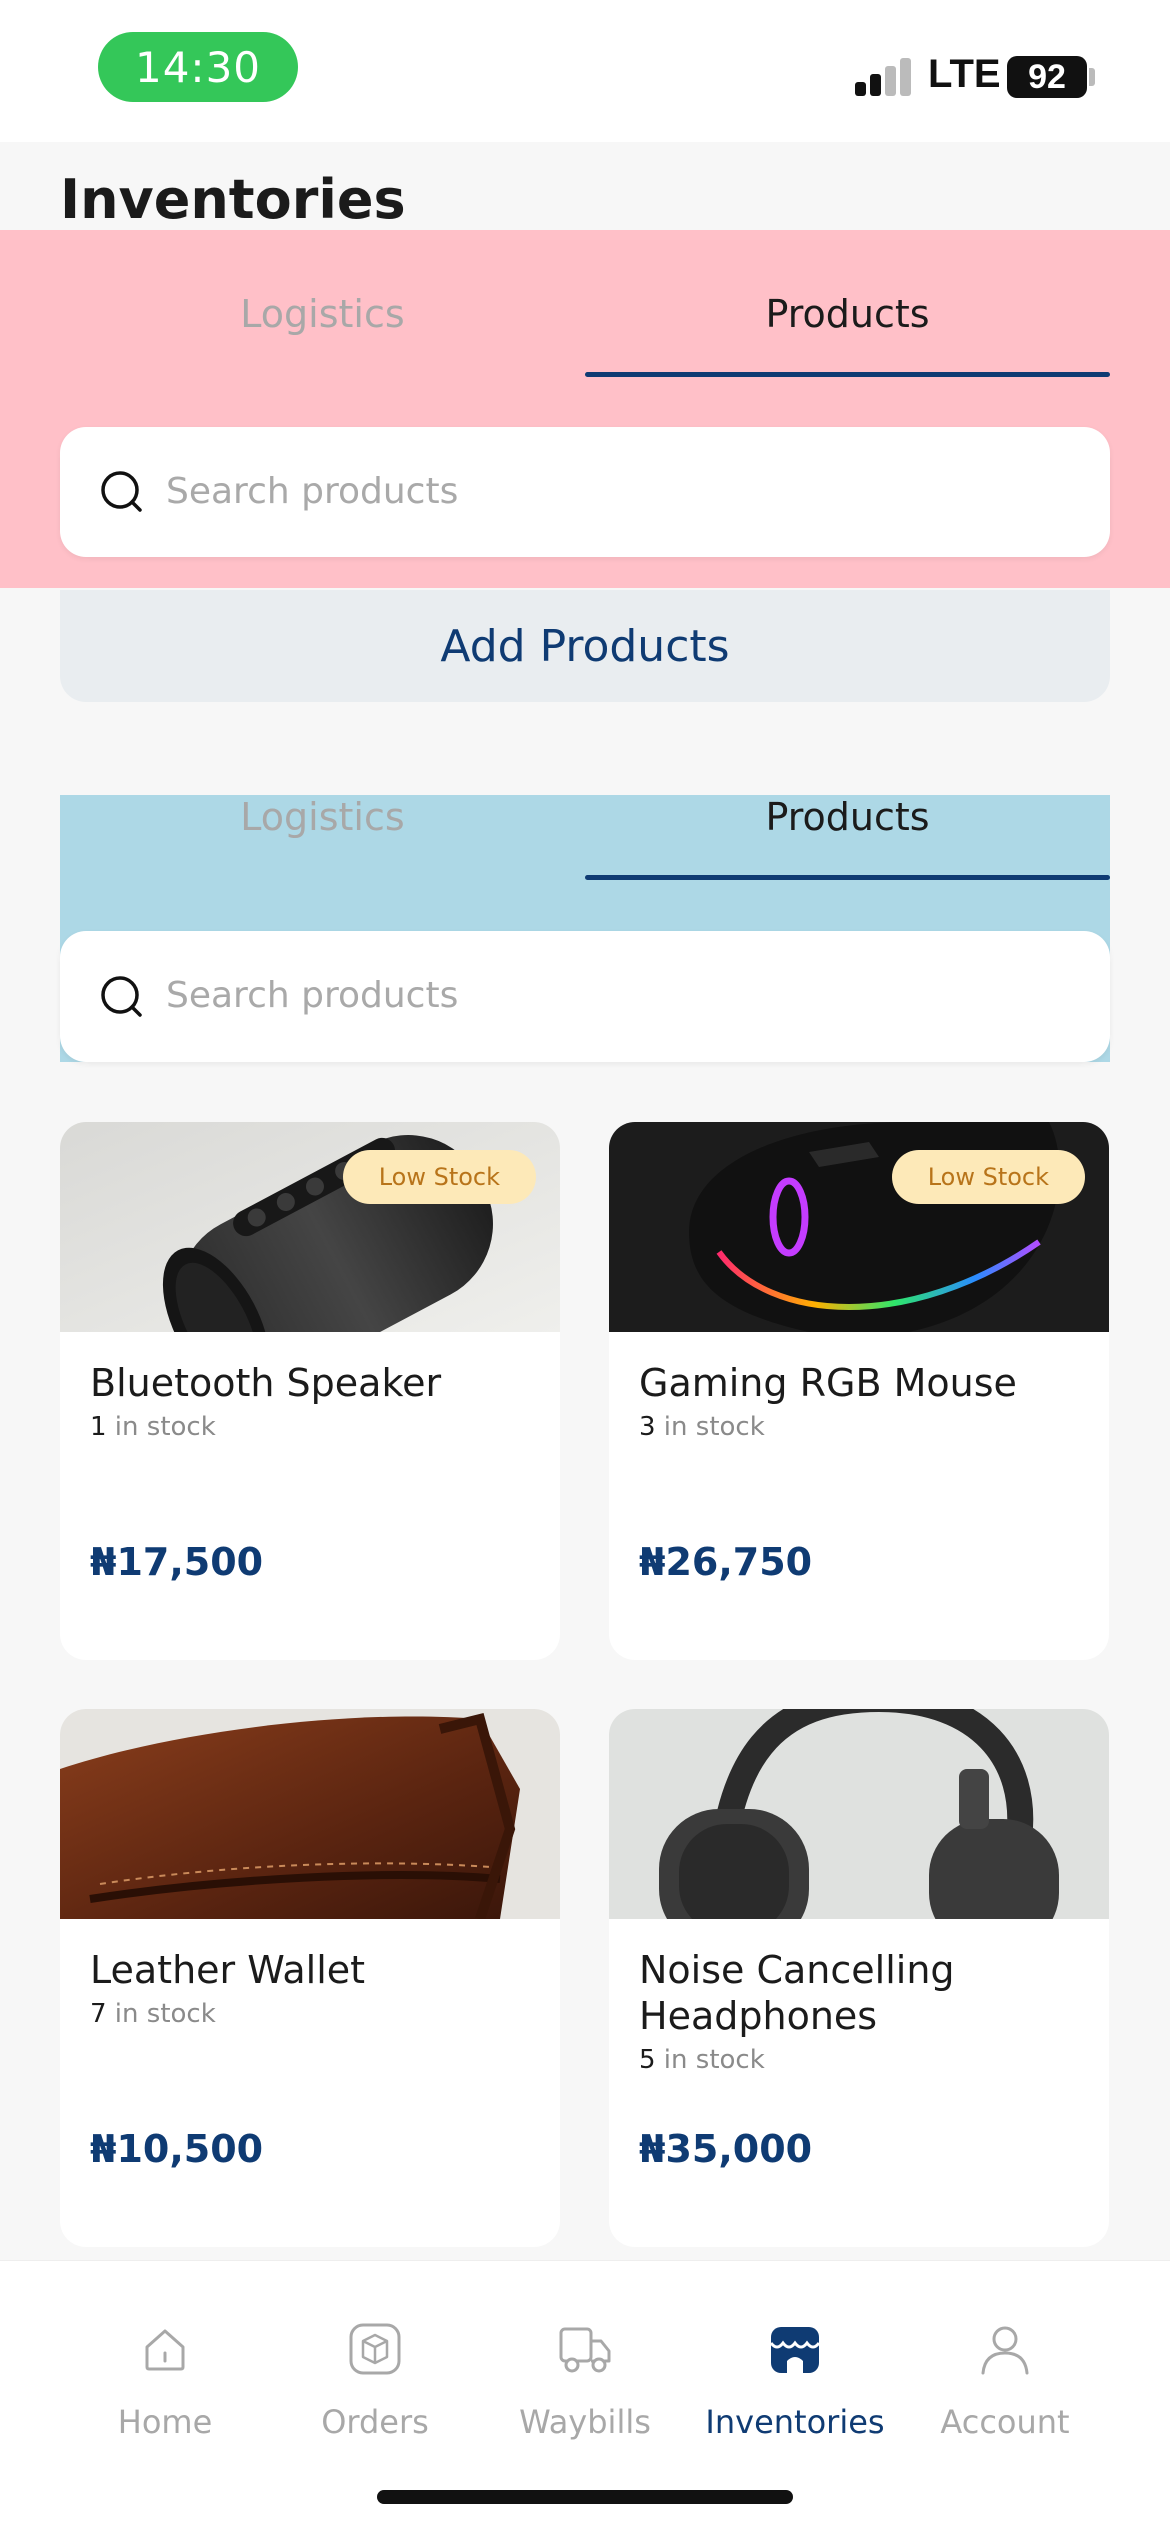  I want to click on home-icon, so click(165, 2350).